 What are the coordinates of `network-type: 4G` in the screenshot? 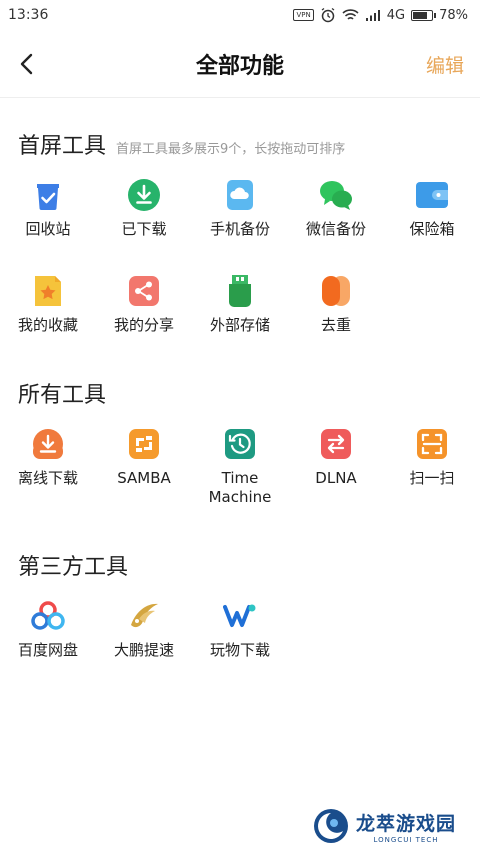 It's located at (396, 15).